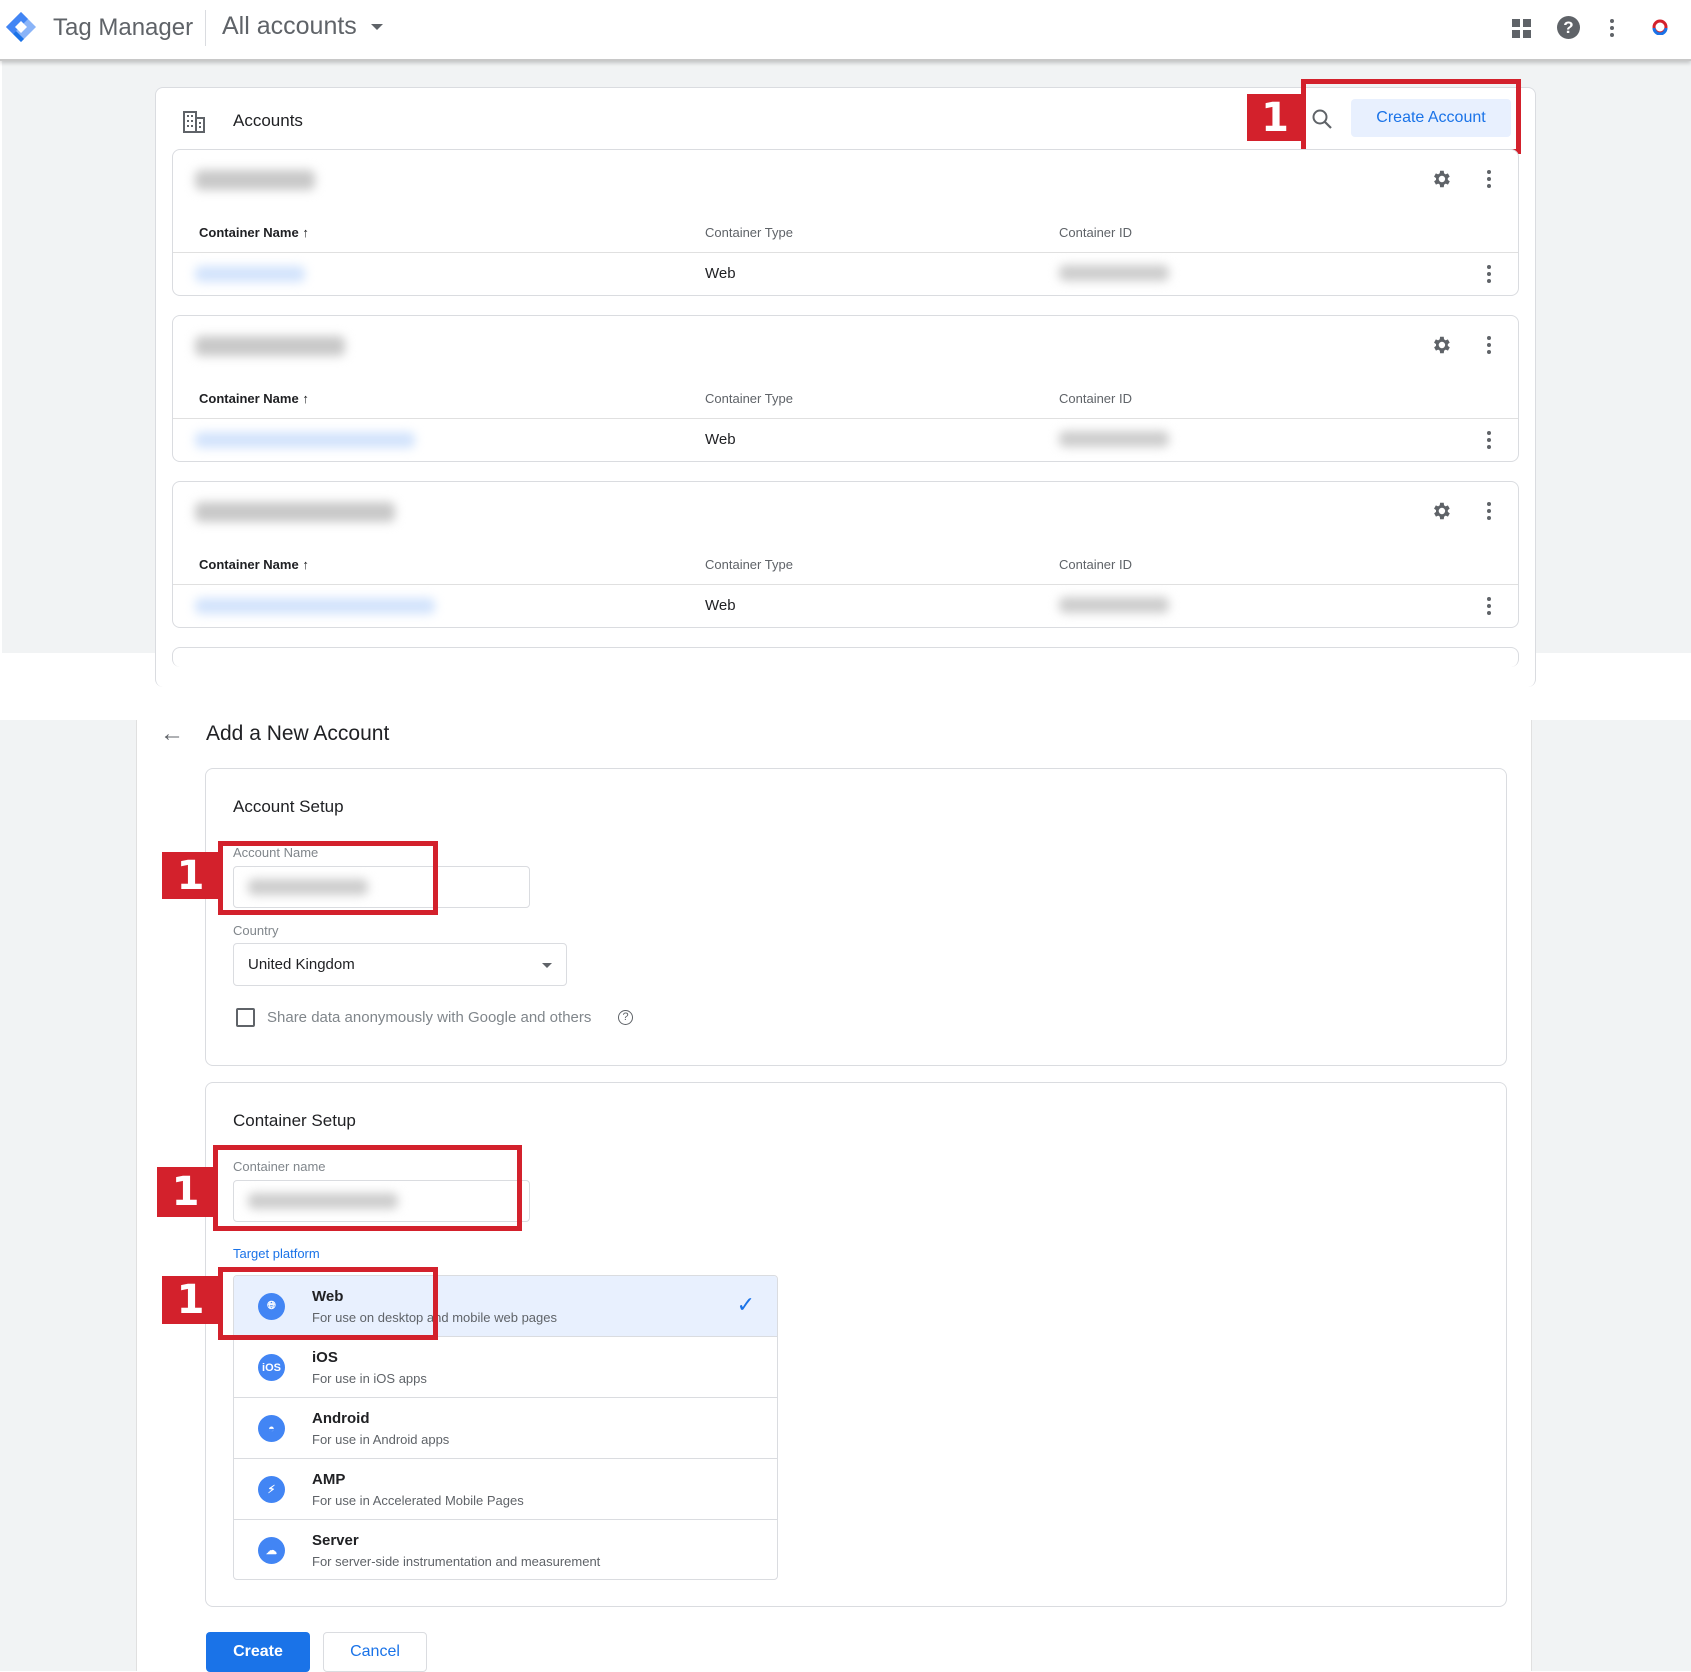 This screenshot has height=1672, width=1691. What do you see at coordinates (256, 930) in the screenshot?
I see `country-label: Country` at bounding box center [256, 930].